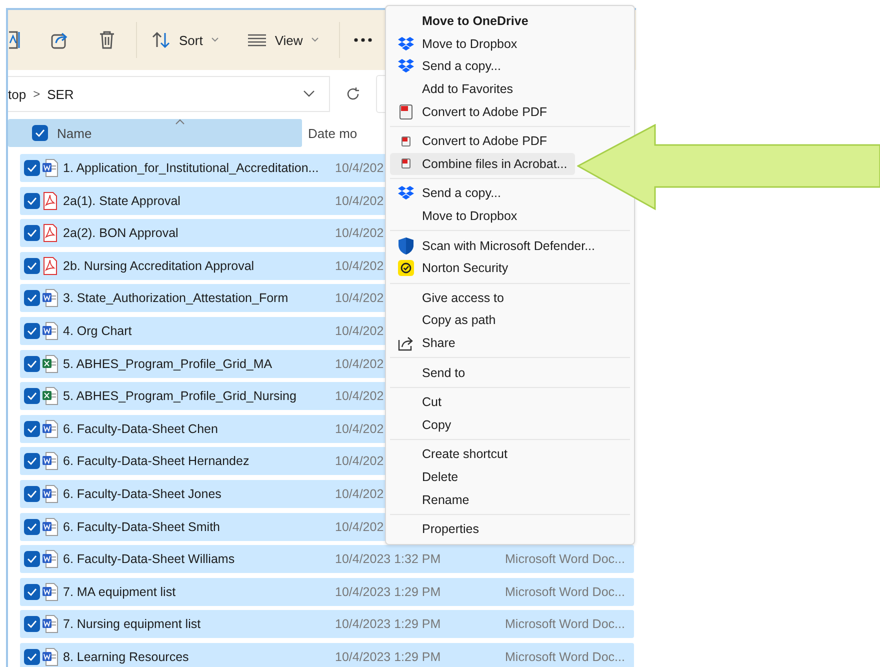 The height and width of the screenshot is (667, 880). I want to click on file-name: 2b. Nursing Accreditation Approval, so click(159, 265).